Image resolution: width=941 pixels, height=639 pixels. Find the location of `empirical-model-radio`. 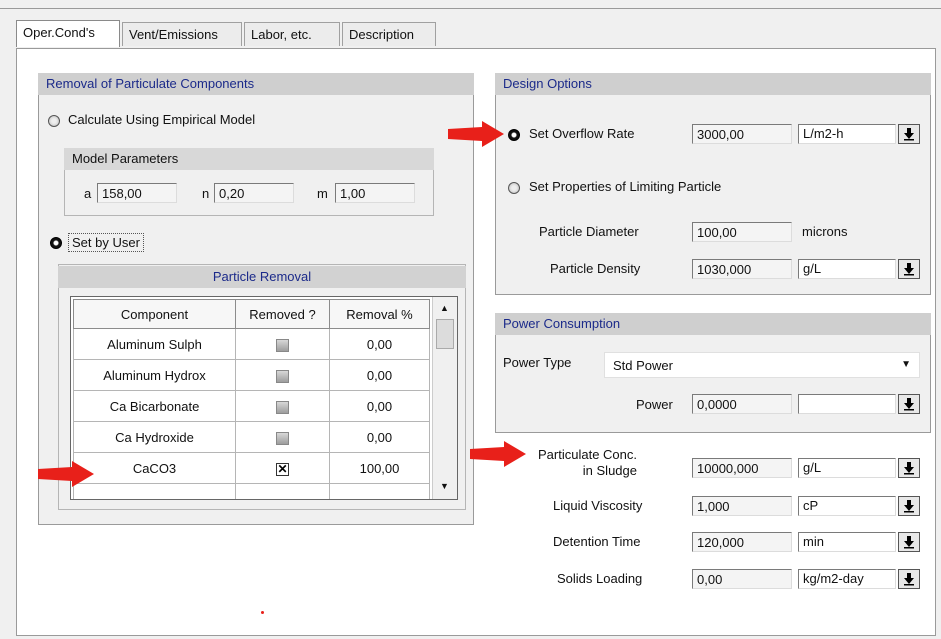

empirical-model-radio is located at coordinates (54, 121).